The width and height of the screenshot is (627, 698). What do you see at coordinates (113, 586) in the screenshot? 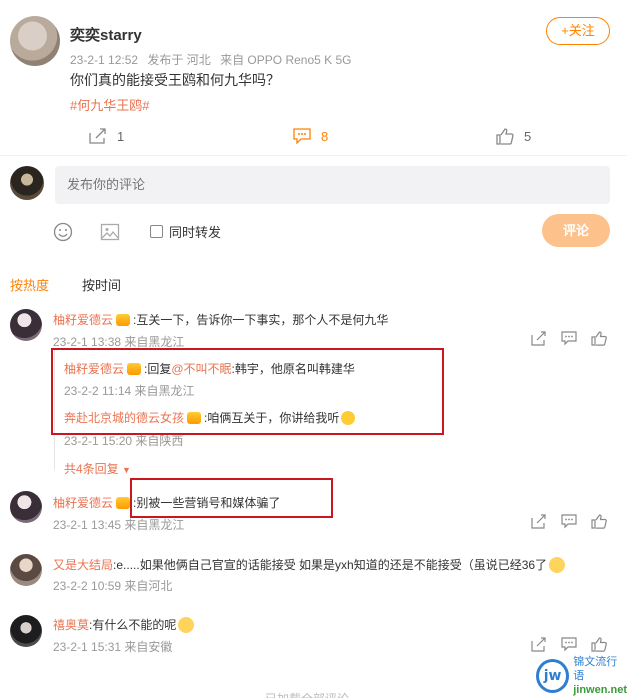
I see `comment-meta: 23-2-2 10:59 来自河北` at bounding box center [113, 586].